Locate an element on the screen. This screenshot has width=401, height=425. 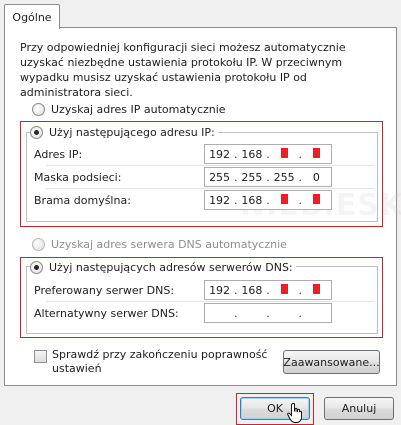
radio-dns-auto-indicator is located at coordinates (38, 244).